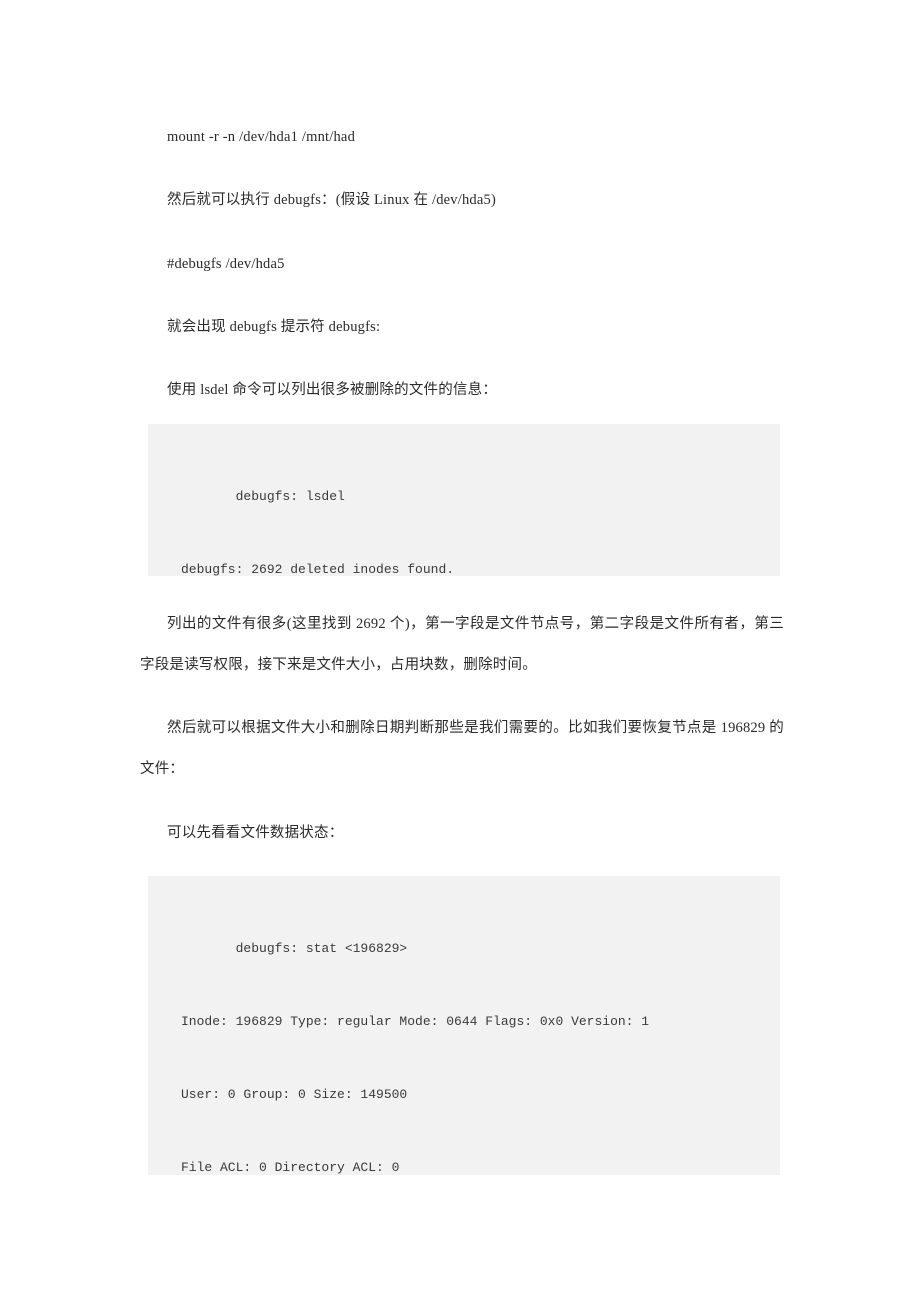  What do you see at coordinates (263, 496) in the screenshot?
I see `code-line: debugfs: lsdel` at bounding box center [263, 496].